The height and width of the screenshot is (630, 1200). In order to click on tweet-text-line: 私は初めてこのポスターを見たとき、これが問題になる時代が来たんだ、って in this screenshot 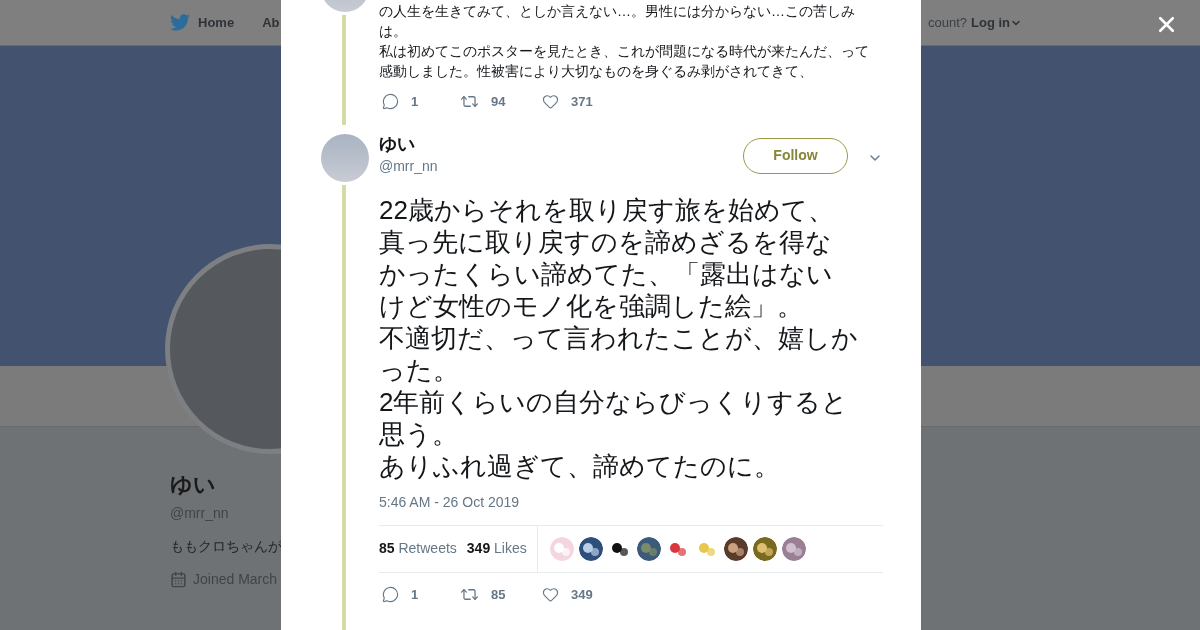, I will do `click(624, 51)`.